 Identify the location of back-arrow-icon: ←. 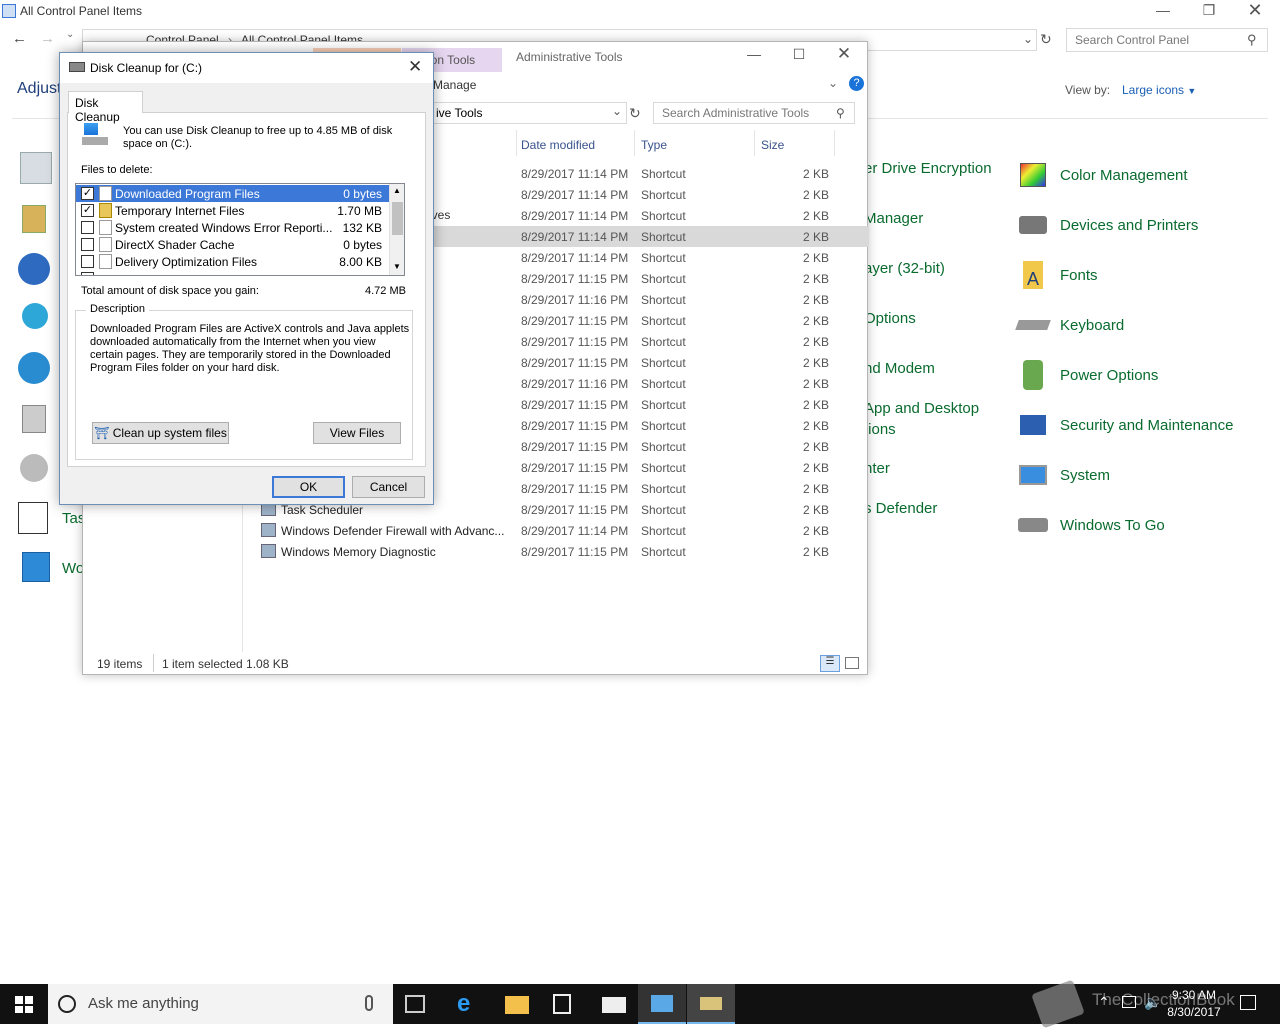
(19, 38).